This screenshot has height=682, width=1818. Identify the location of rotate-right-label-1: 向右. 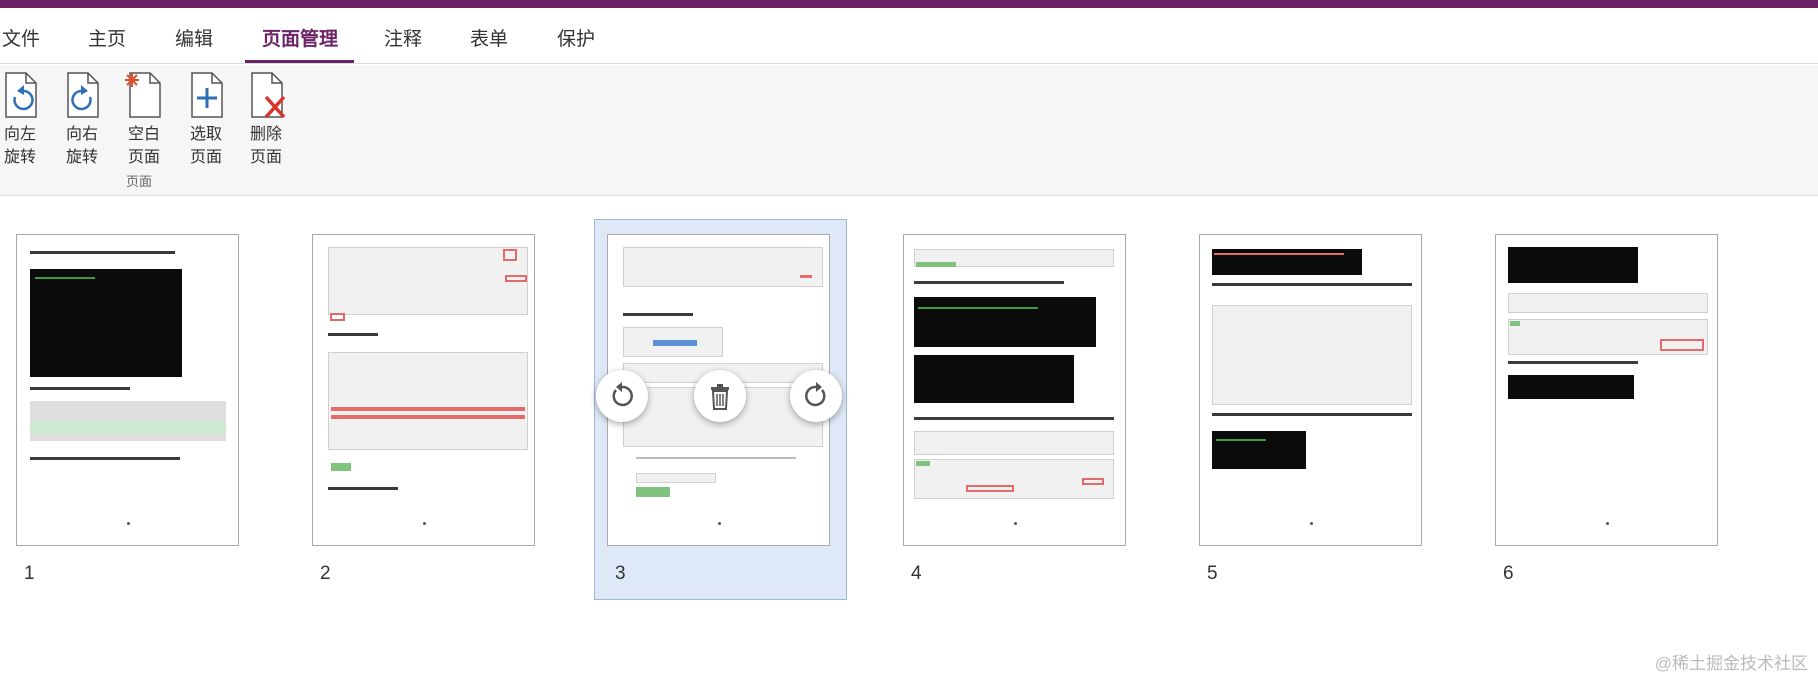
(81, 134).